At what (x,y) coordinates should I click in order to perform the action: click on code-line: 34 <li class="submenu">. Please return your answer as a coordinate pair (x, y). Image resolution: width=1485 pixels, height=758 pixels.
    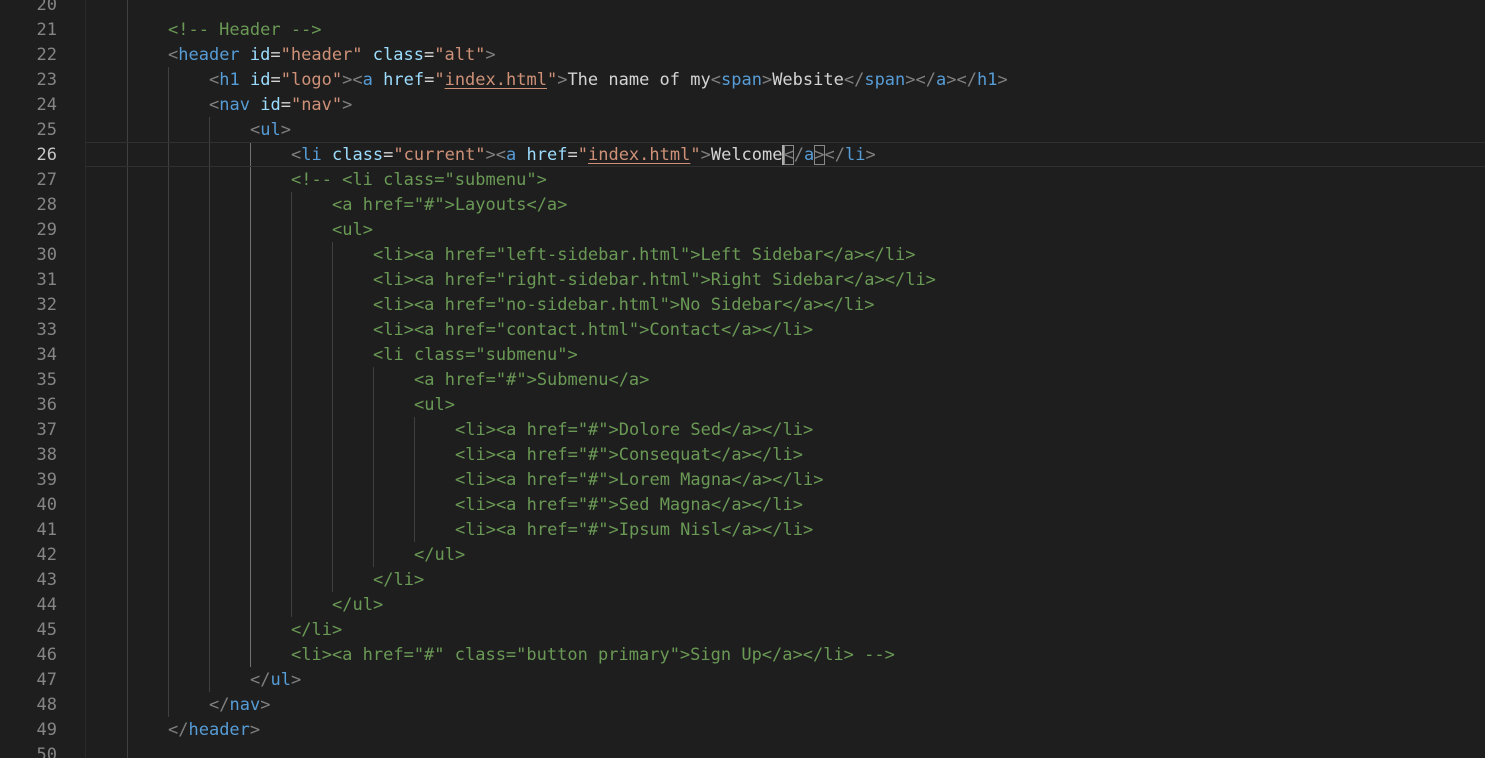
    Looking at the image, I should click on (742, 354).